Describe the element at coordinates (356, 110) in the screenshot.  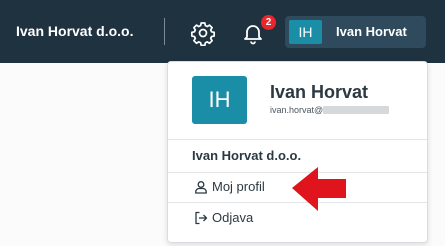
I see `email-redaction` at that location.